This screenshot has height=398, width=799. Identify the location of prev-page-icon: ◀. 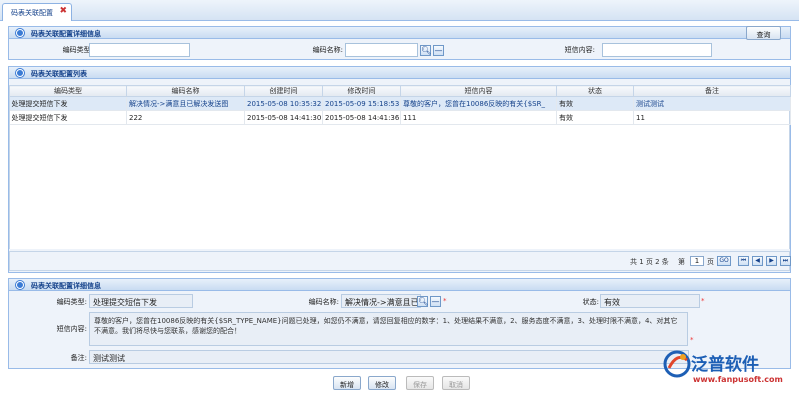
(757, 261).